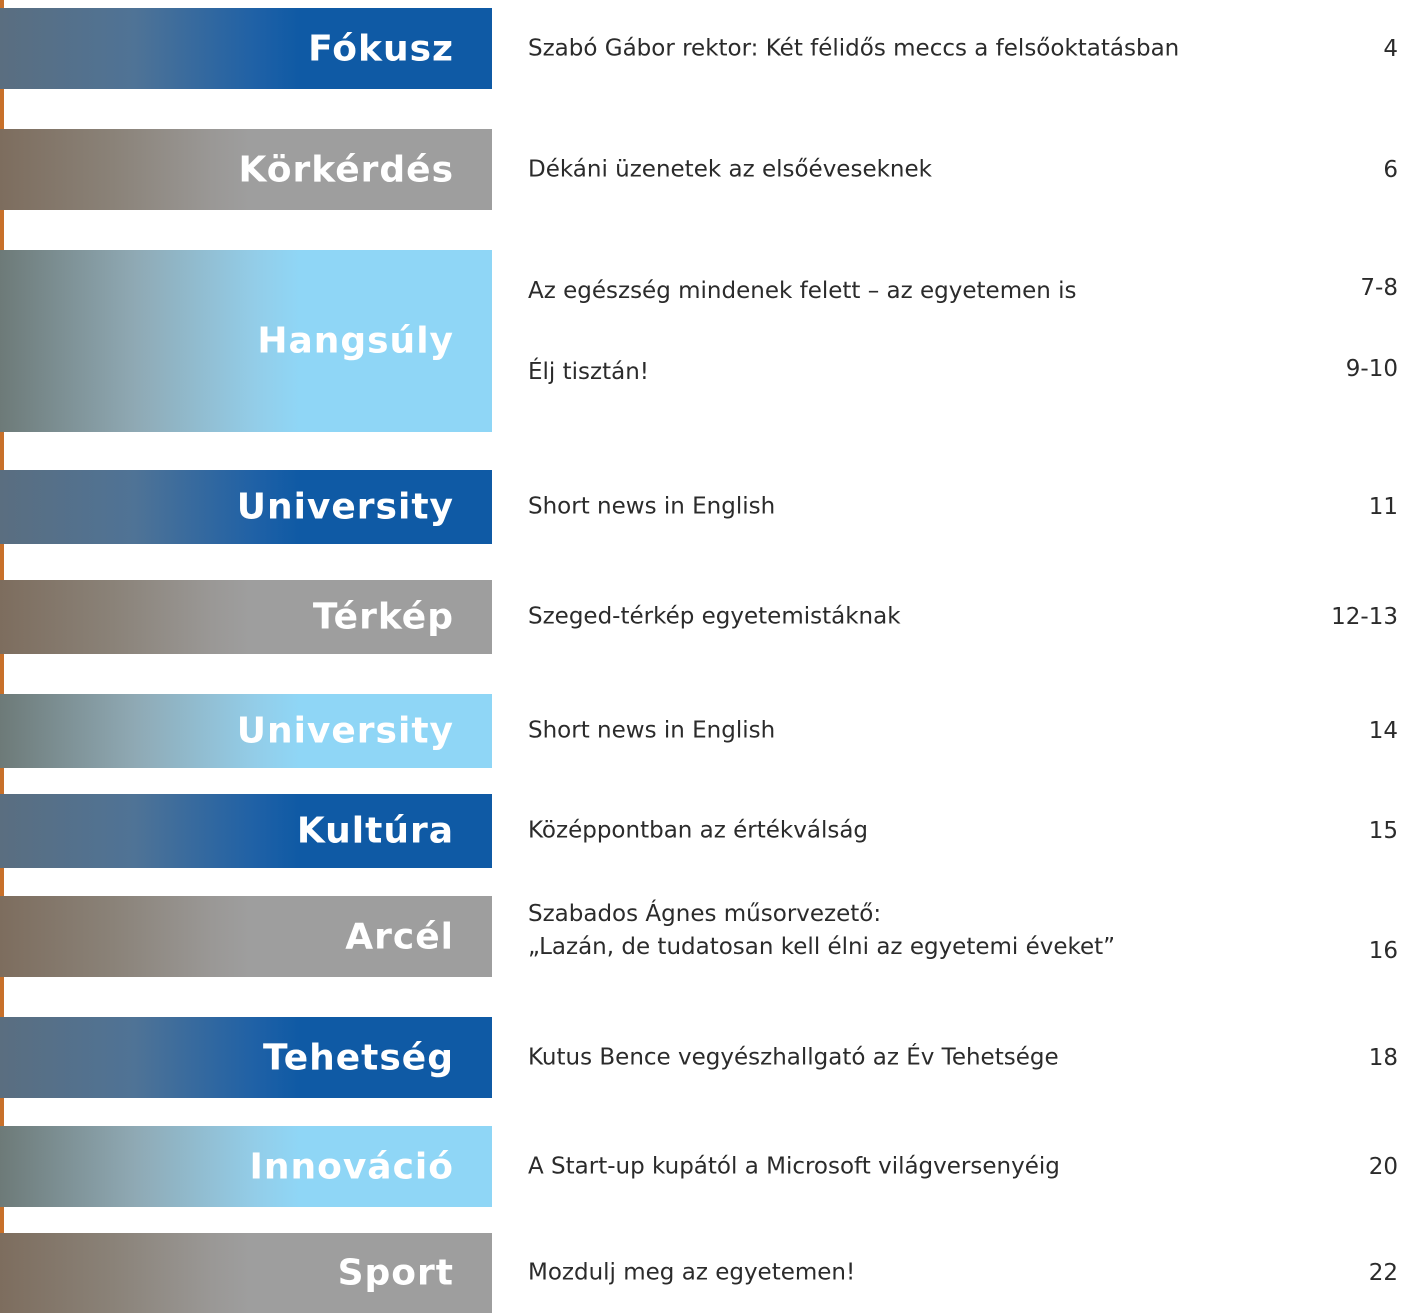 The width and height of the screenshot is (1410, 1313). I want to click on page-number: 22, so click(1383, 1273).